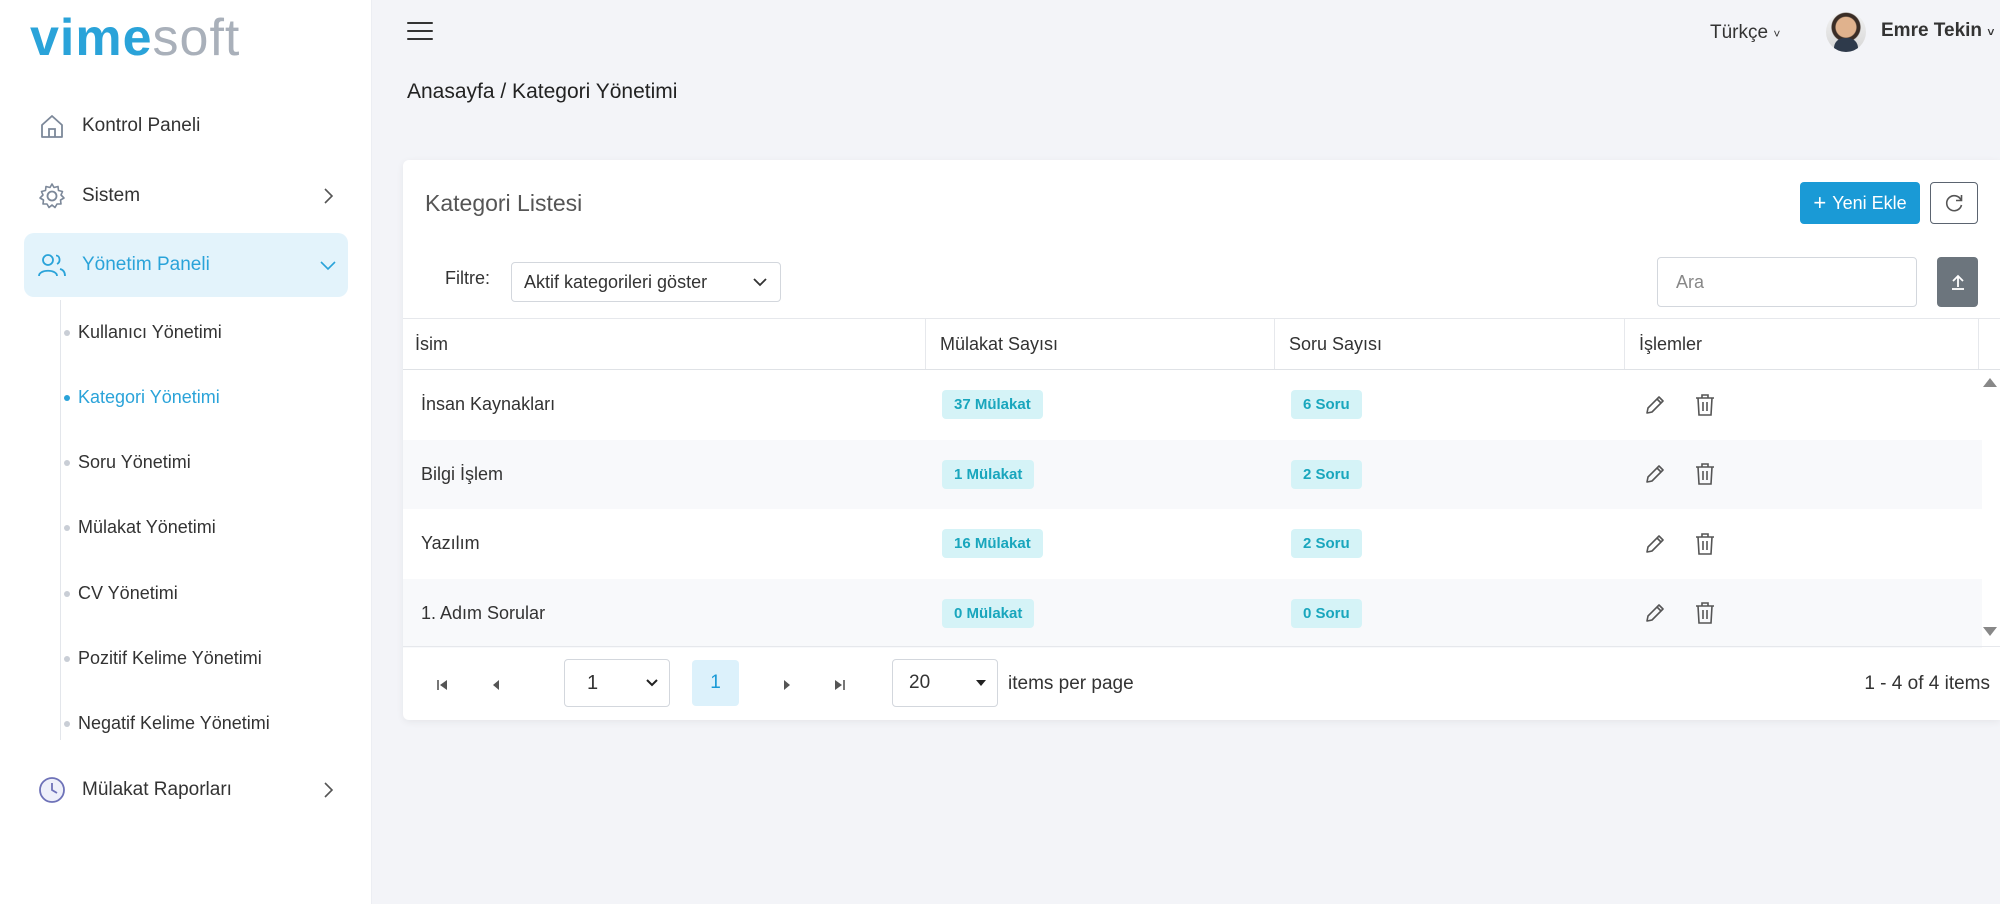 The image size is (2000, 904). What do you see at coordinates (1787, 282) in the screenshot?
I see `search-input` at bounding box center [1787, 282].